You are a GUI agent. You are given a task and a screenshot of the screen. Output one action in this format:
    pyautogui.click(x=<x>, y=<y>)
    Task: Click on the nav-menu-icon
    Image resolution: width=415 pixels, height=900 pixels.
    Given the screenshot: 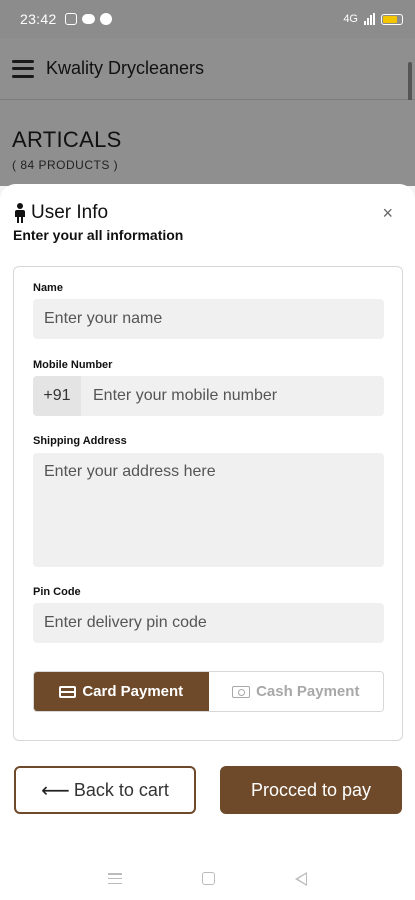 What is the action you would take?
    pyautogui.click(x=115, y=878)
    